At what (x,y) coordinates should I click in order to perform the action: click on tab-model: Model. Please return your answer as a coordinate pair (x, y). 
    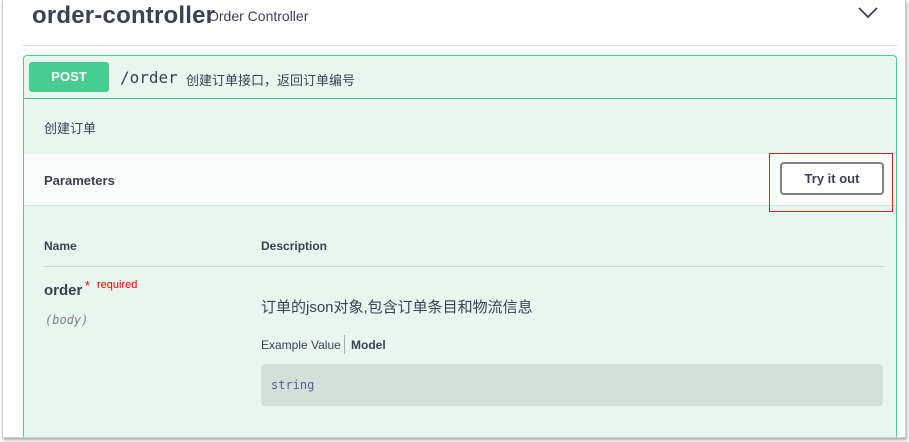
    Looking at the image, I should click on (368, 345).